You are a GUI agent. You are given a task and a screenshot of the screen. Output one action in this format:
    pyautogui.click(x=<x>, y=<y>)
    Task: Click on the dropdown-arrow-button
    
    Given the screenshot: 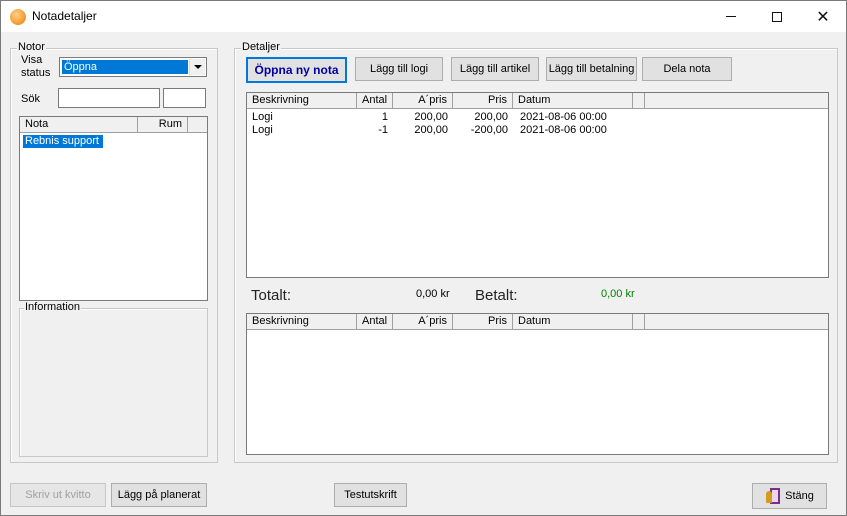 What is the action you would take?
    pyautogui.click(x=197, y=67)
    